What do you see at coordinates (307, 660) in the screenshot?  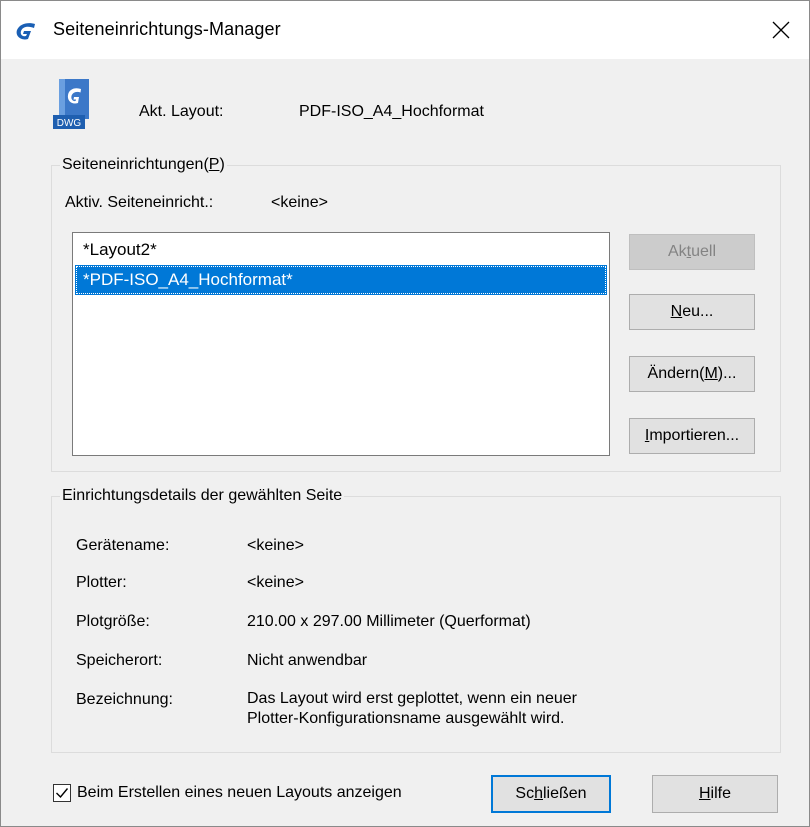 I see `location-value: Nicht anwendbar` at bounding box center [307, 660].